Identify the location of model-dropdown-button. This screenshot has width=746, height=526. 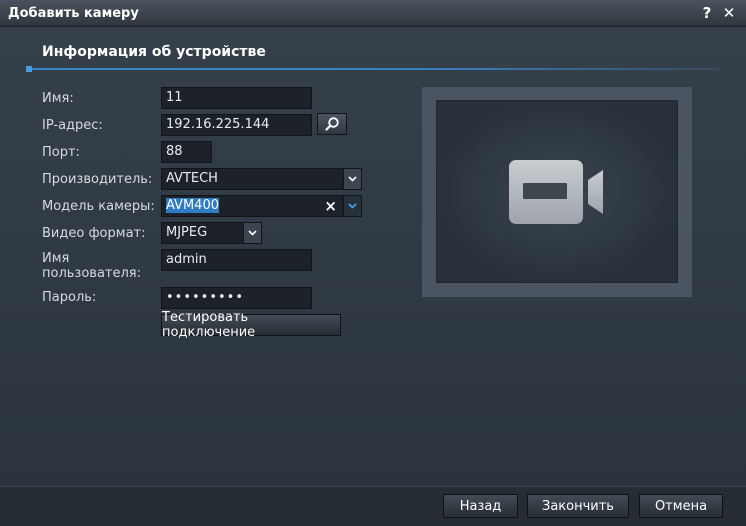
(352, 206).